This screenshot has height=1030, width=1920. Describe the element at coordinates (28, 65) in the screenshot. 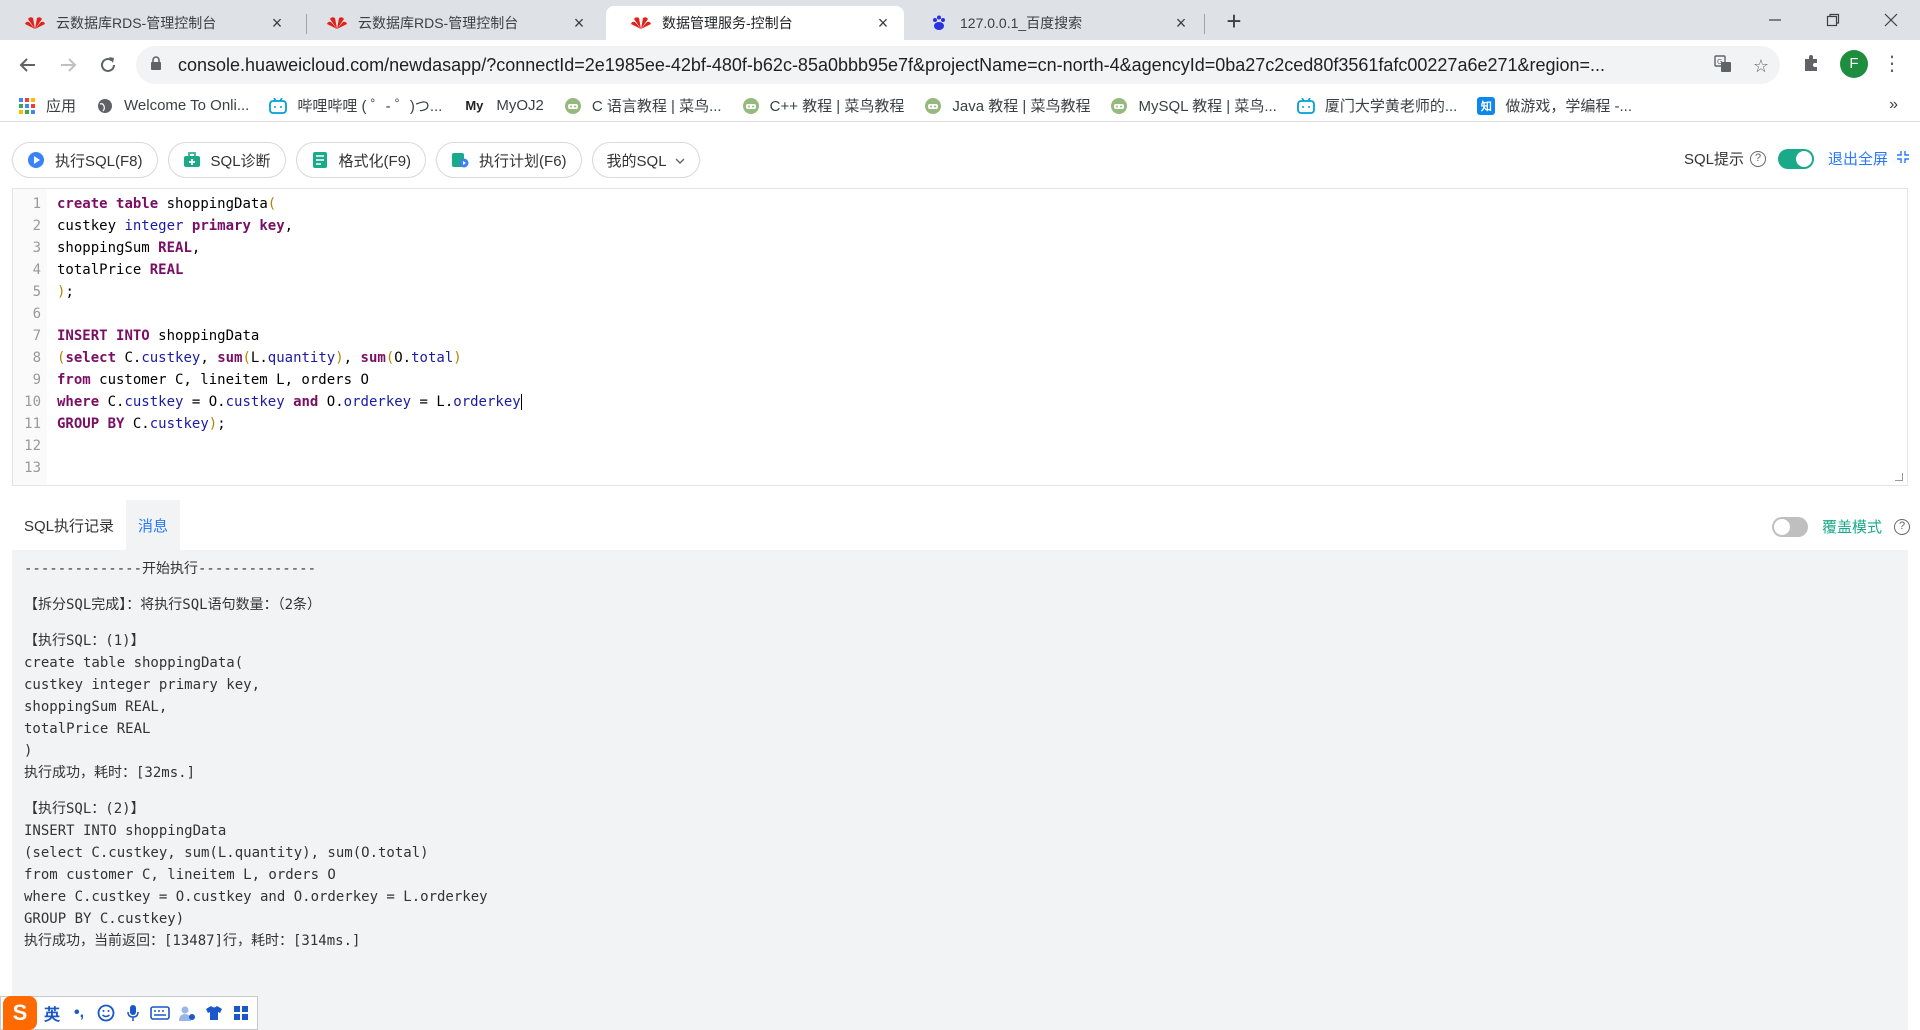

I see `back-button` at that location.